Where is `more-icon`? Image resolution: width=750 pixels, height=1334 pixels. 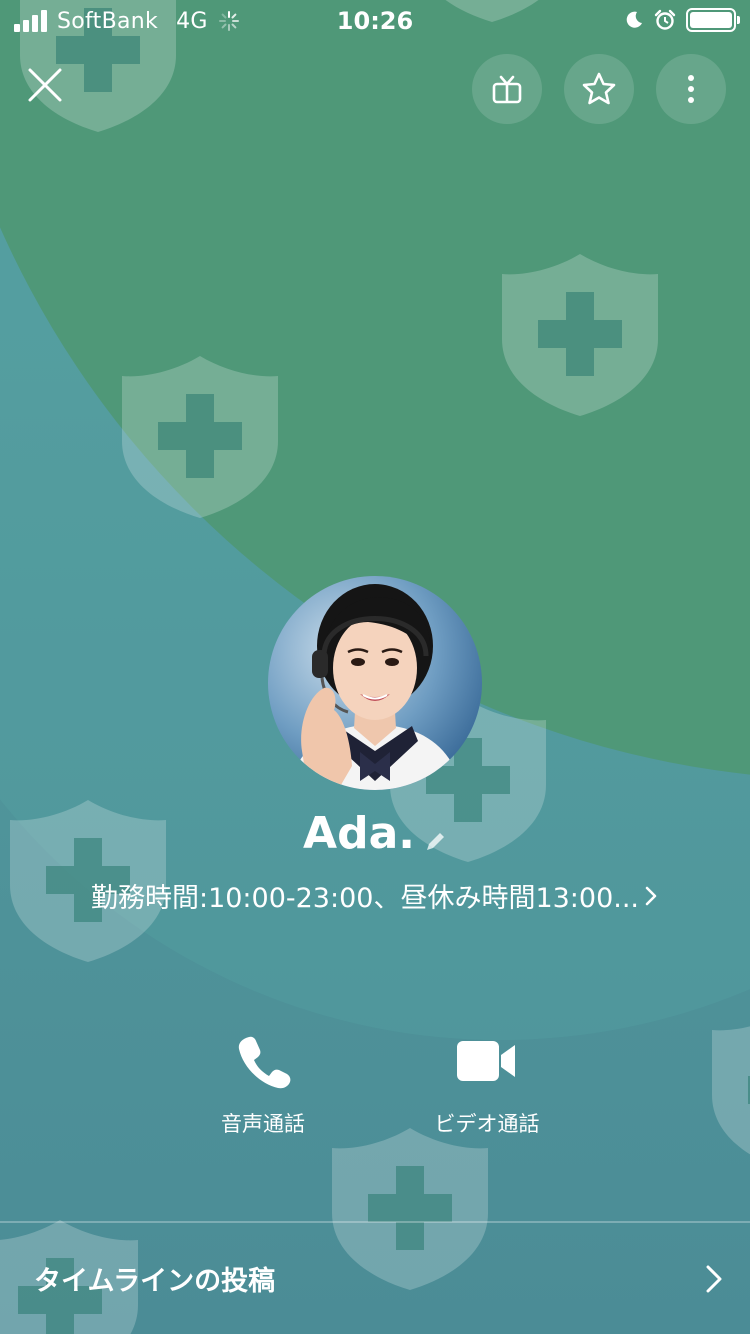 more-icon is located at coordinates (691, 89).